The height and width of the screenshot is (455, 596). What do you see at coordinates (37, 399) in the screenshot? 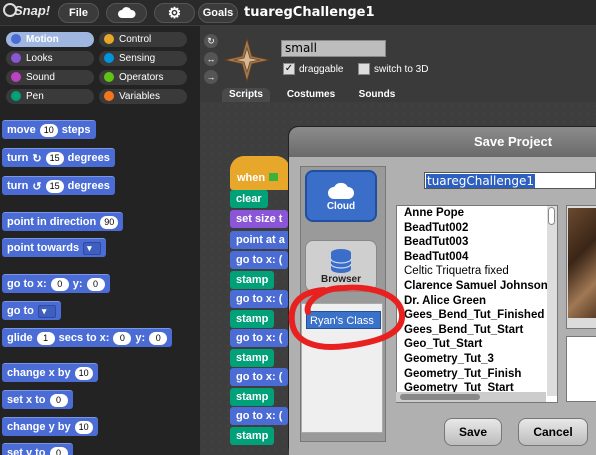
I see `set-x-block: set x to 0` at bounding box center [37, 399].